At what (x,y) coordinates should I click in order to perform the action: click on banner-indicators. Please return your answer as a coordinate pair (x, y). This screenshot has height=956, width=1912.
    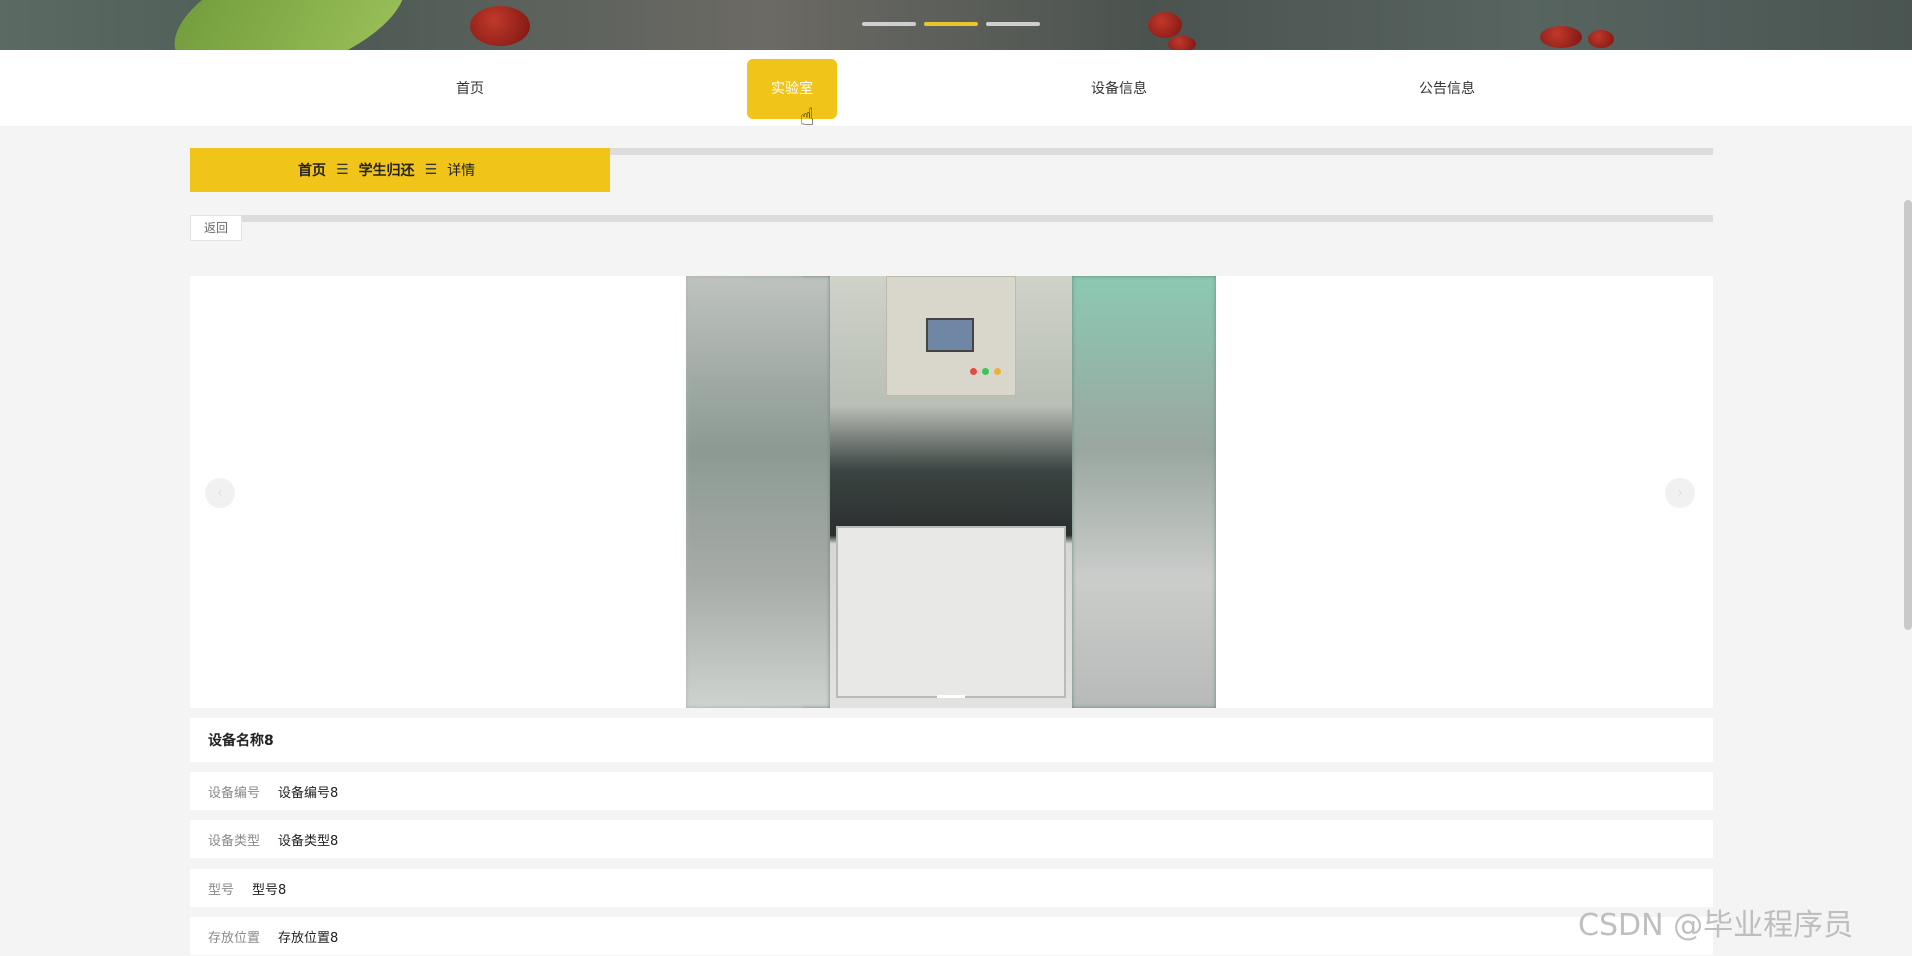
    Looking at the image, I should click on (951, 24).